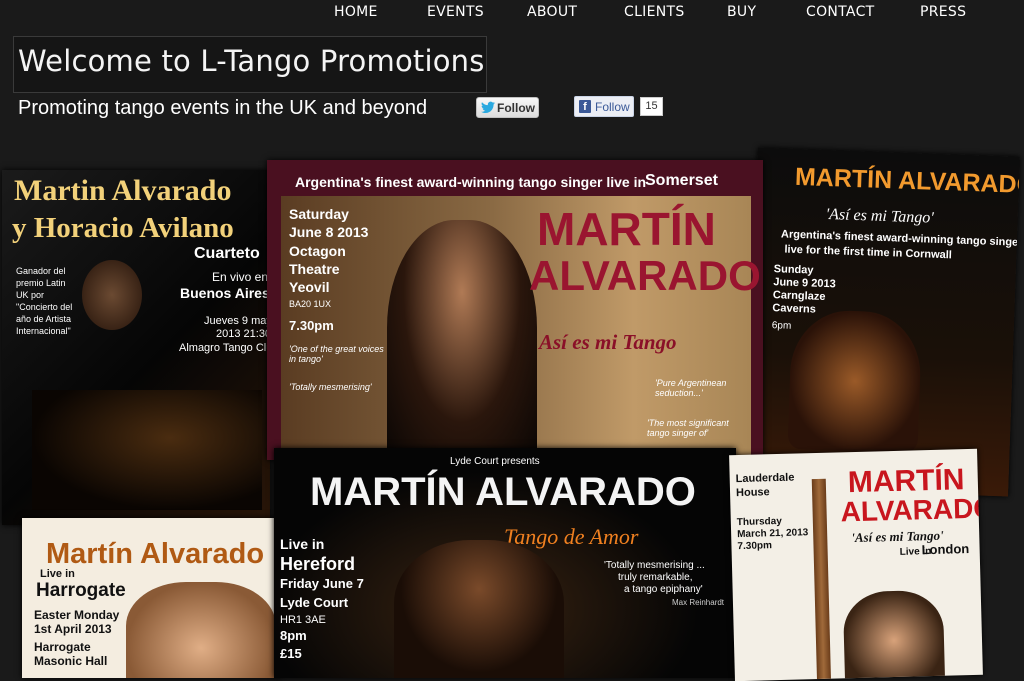 The image size is (1024, 681). I want to click on page-title-box: Welcome to L-Tango Promotions, so click(250, 64).